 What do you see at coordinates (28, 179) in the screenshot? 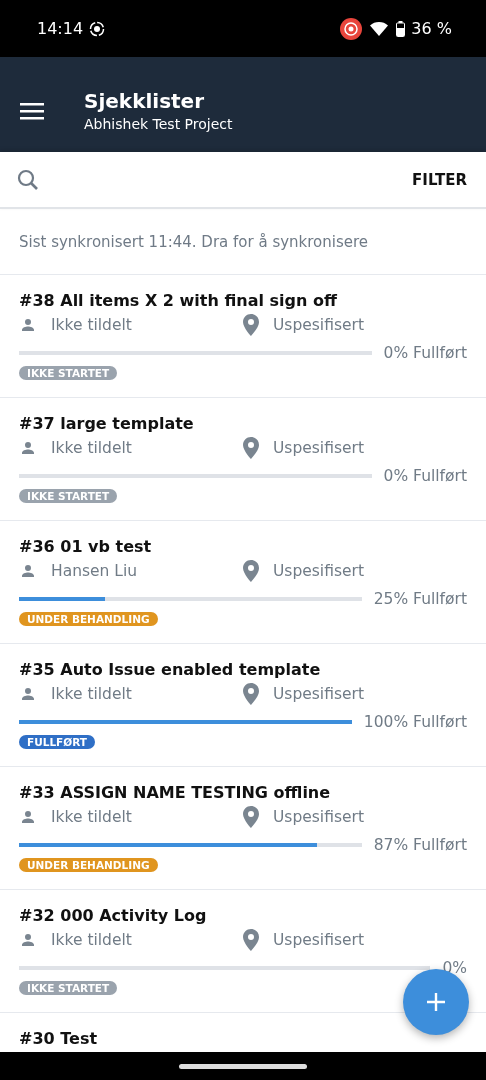
I see `search-icon` at bounding box center [28, 179].